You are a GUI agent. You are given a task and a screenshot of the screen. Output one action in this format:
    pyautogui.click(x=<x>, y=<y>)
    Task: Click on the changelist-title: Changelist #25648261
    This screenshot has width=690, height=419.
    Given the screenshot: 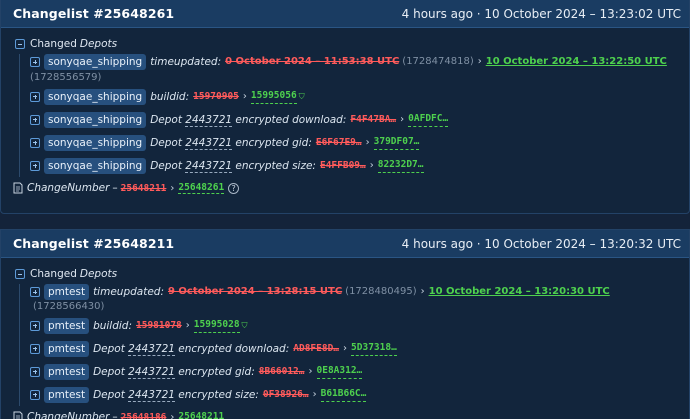 What is the action you would take?
    pyautogui.click(x=93, y=13)
    